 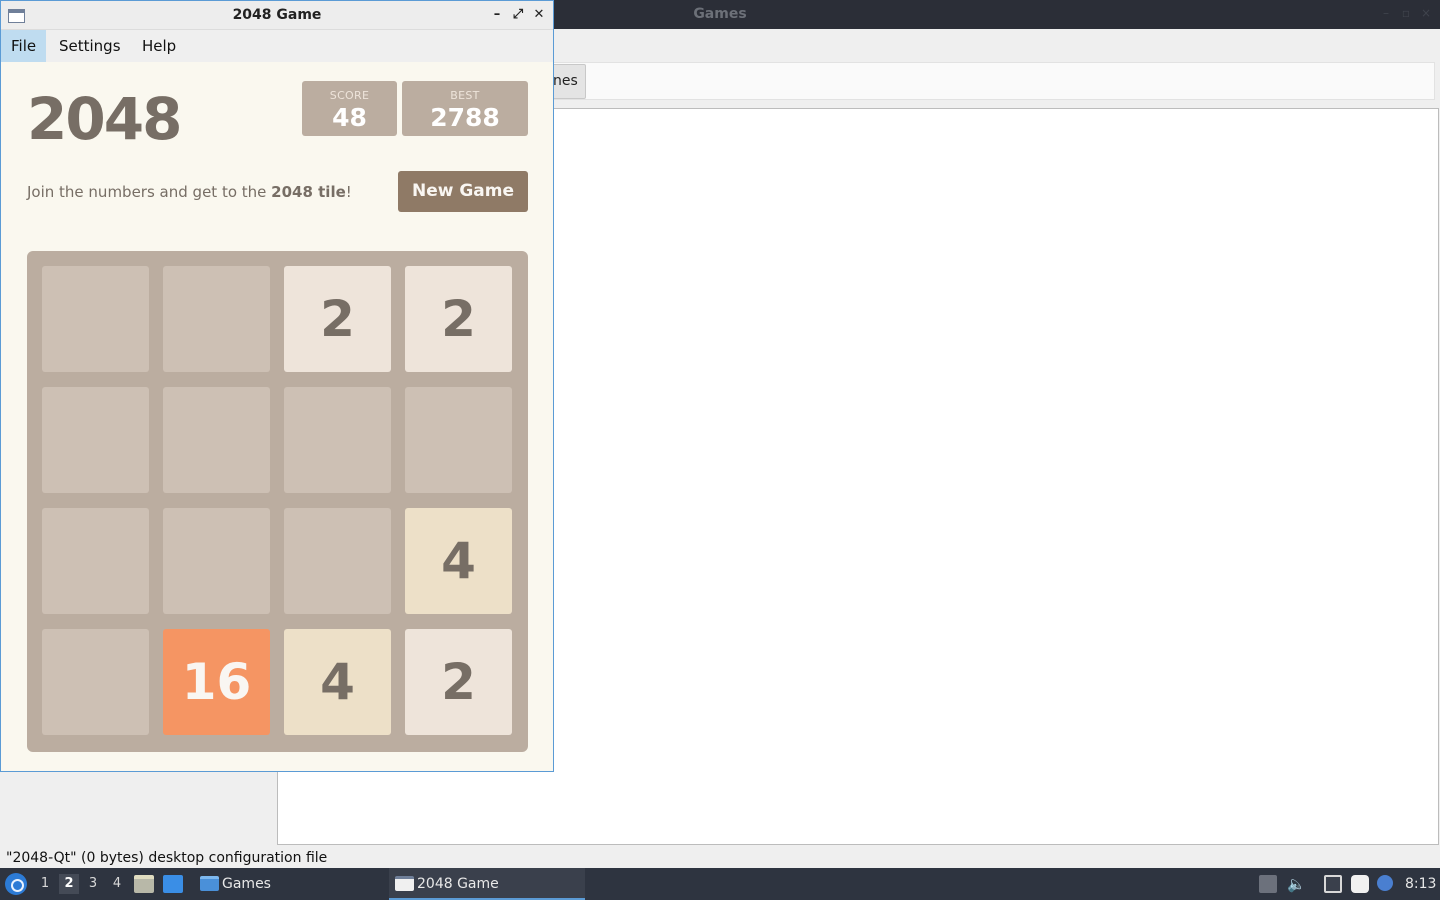 I want to click on window-title: 2048 Game, so click(x=277, y=15).